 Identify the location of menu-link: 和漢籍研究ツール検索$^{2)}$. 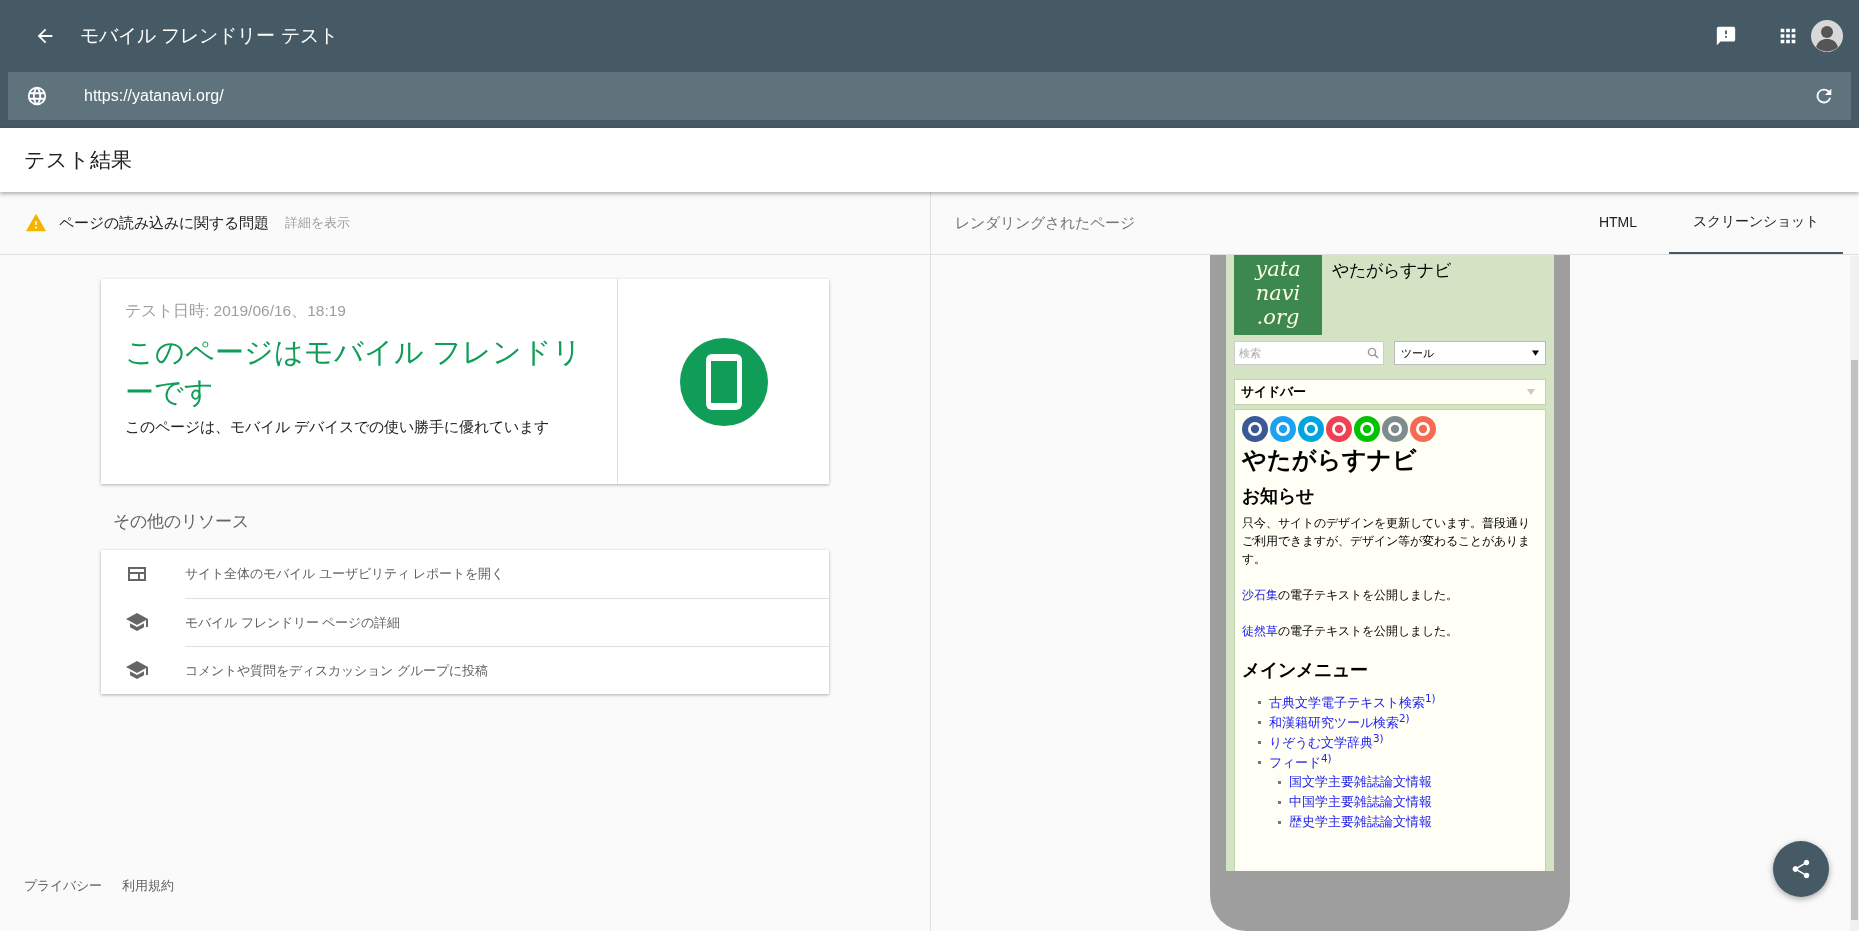
(1339, 722).